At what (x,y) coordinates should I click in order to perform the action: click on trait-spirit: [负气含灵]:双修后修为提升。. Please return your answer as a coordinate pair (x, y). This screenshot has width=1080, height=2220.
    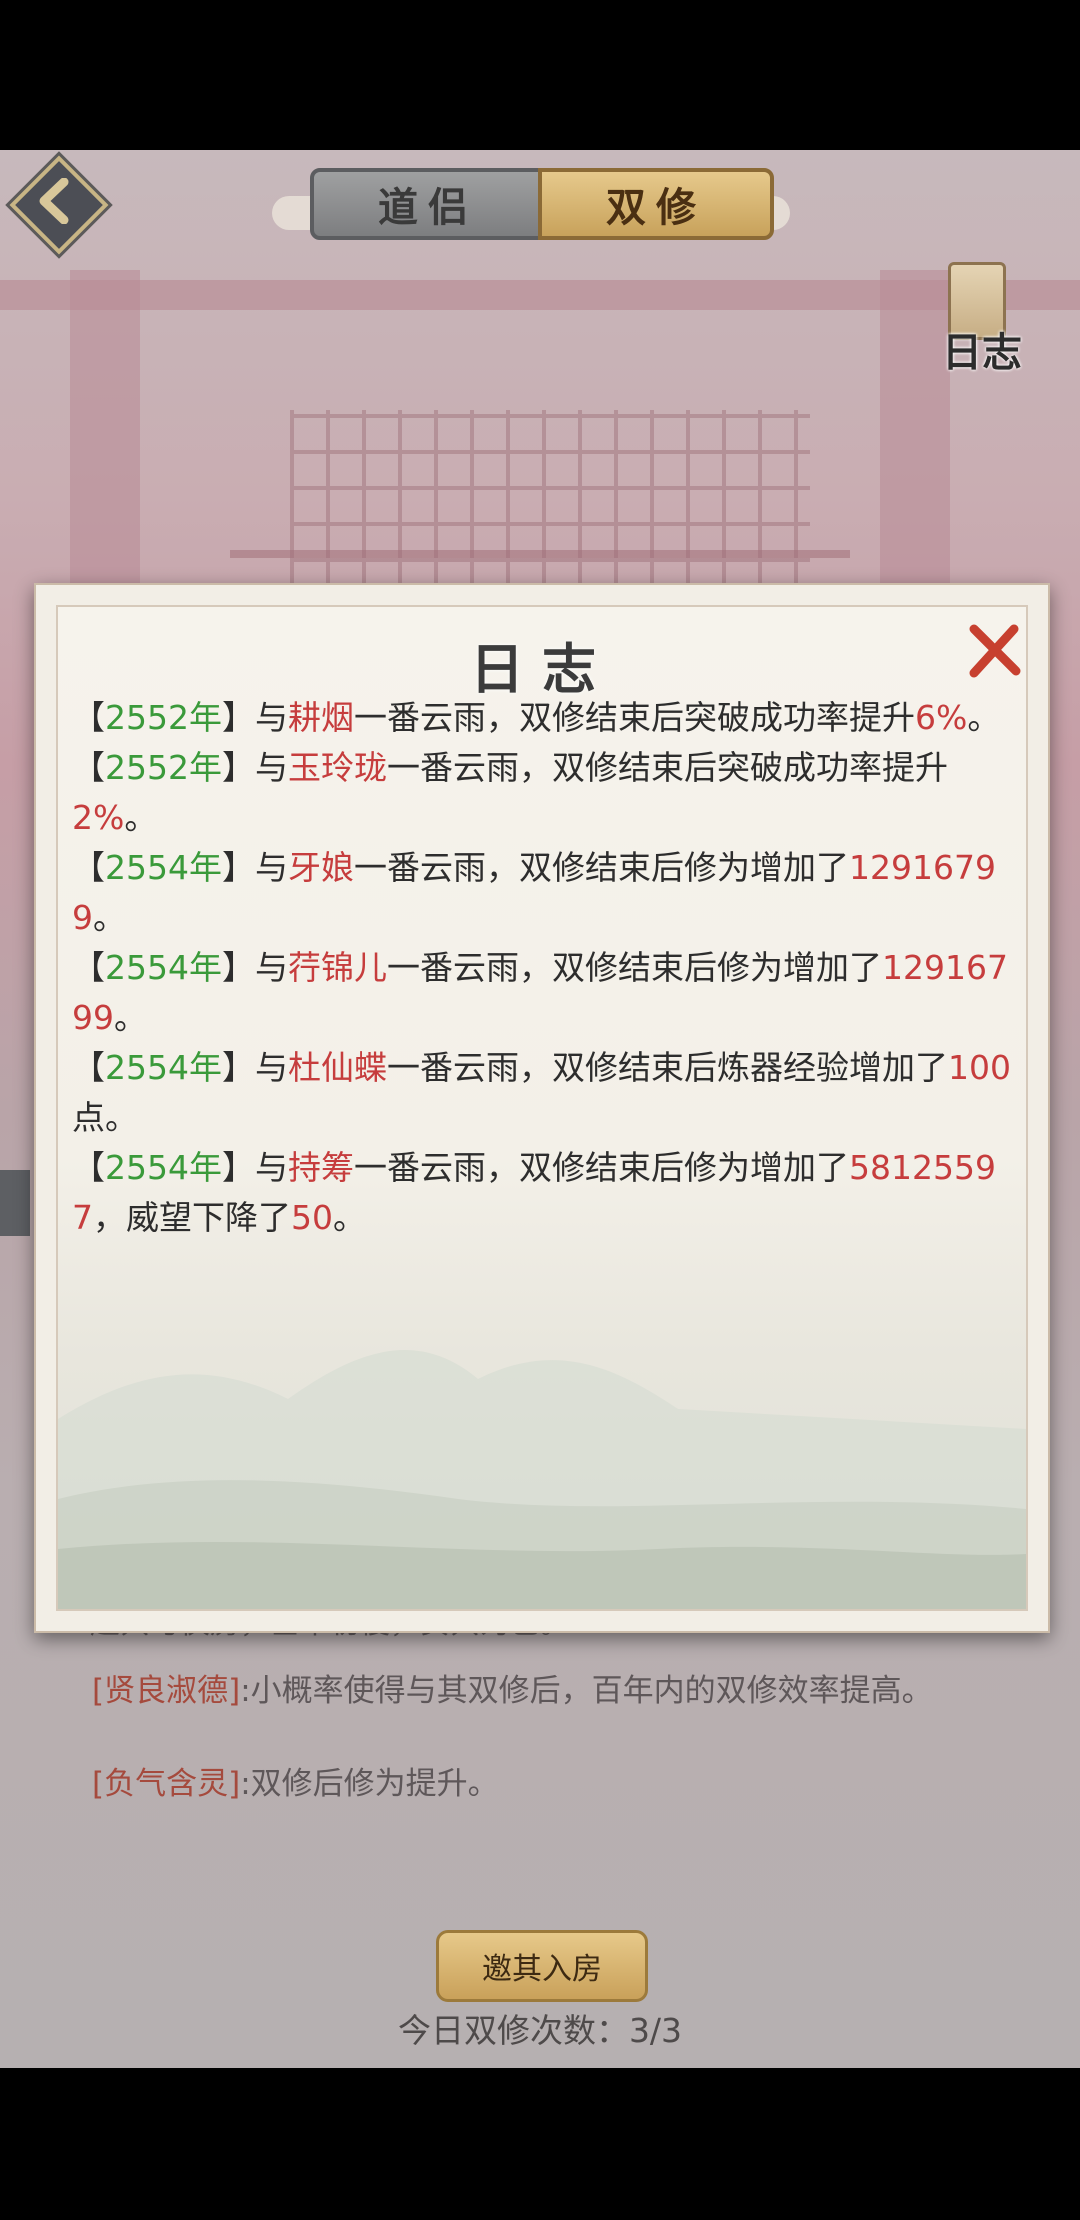
    Looking at the image, I should click on (295, 1780).